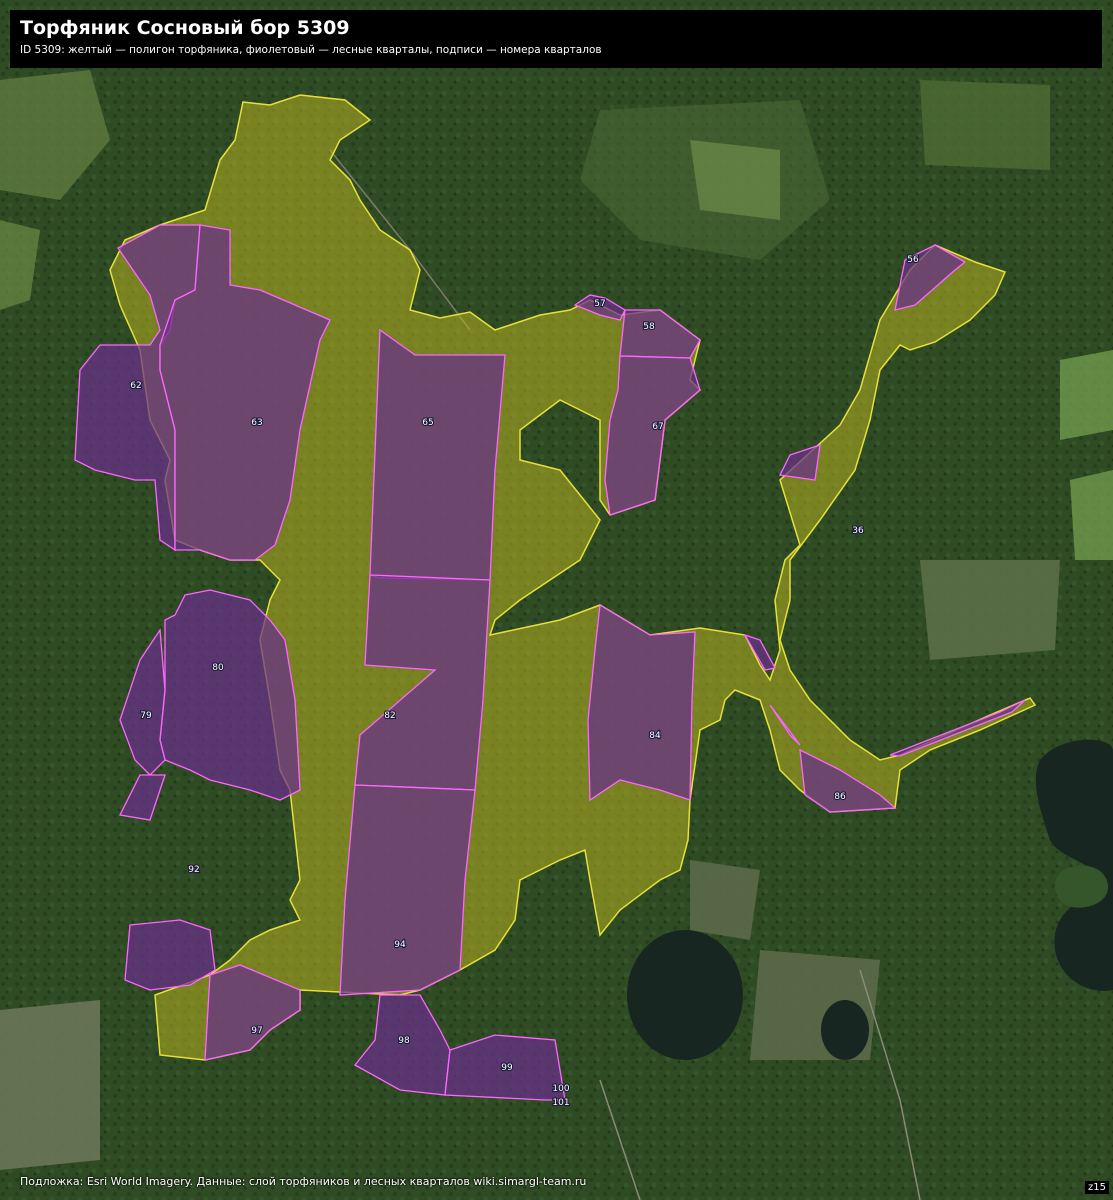  I want to click on quarter-label: 97, so click(256, 1031).